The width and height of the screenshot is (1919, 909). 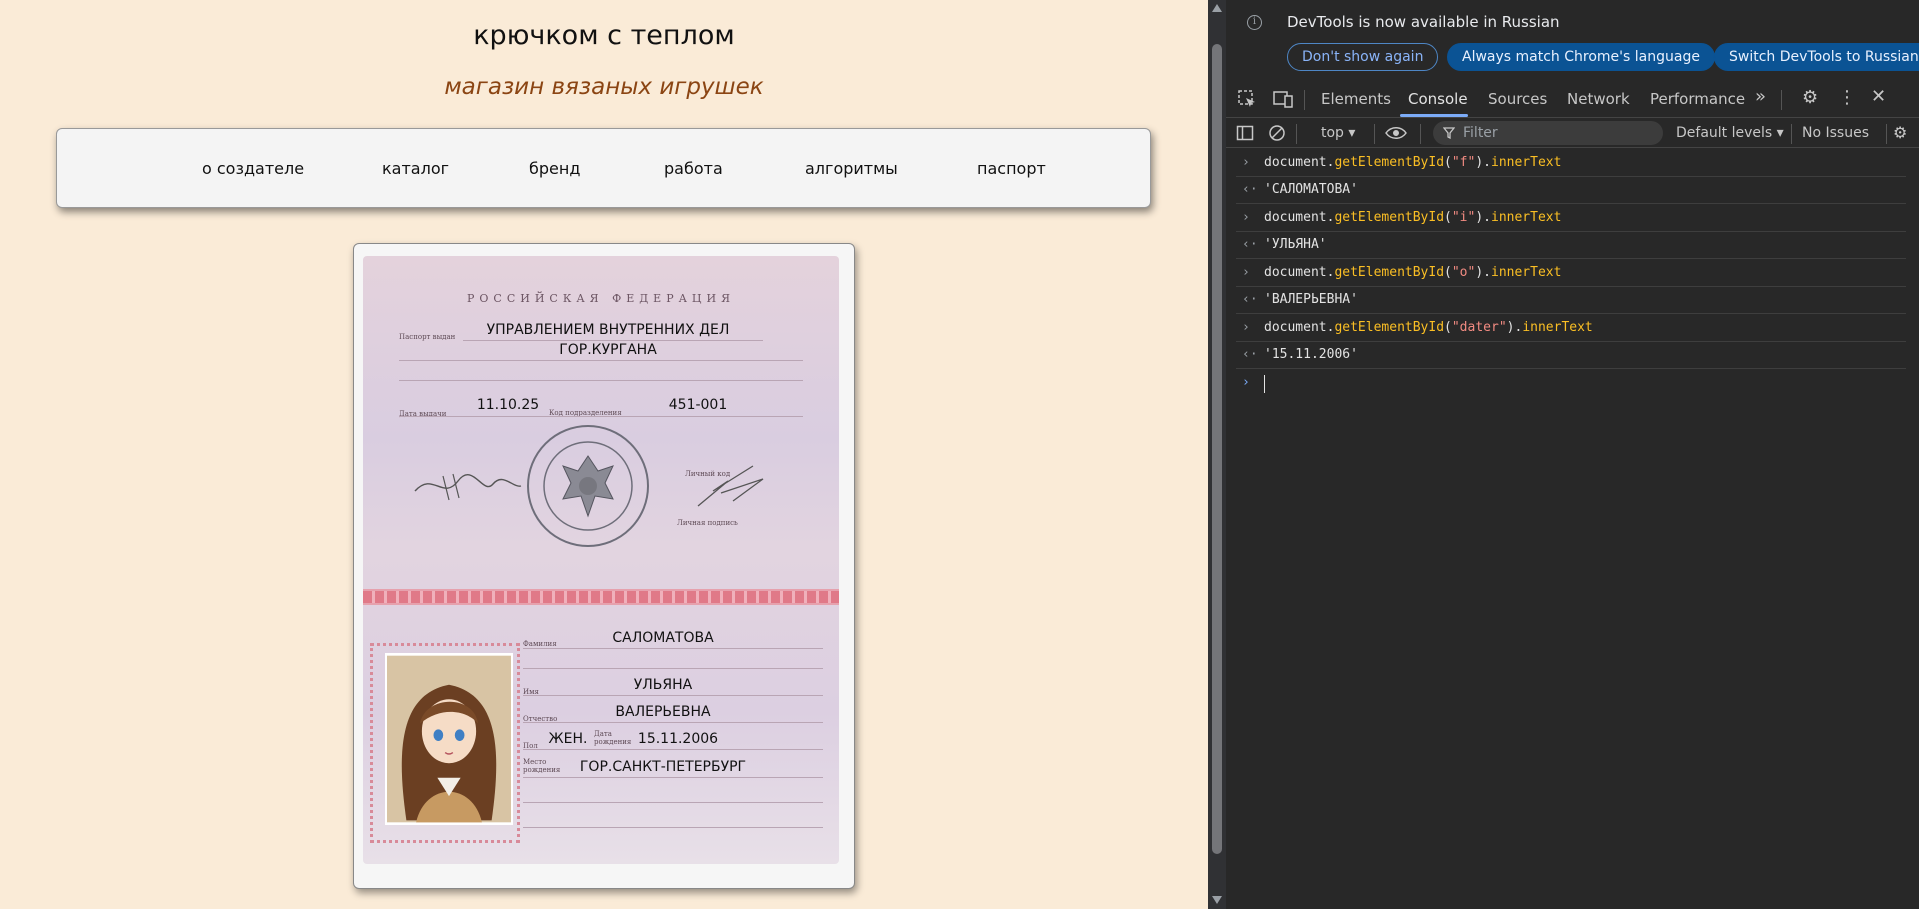 I want to click on tab-sources: Sources, so click(x=1517, y=99).